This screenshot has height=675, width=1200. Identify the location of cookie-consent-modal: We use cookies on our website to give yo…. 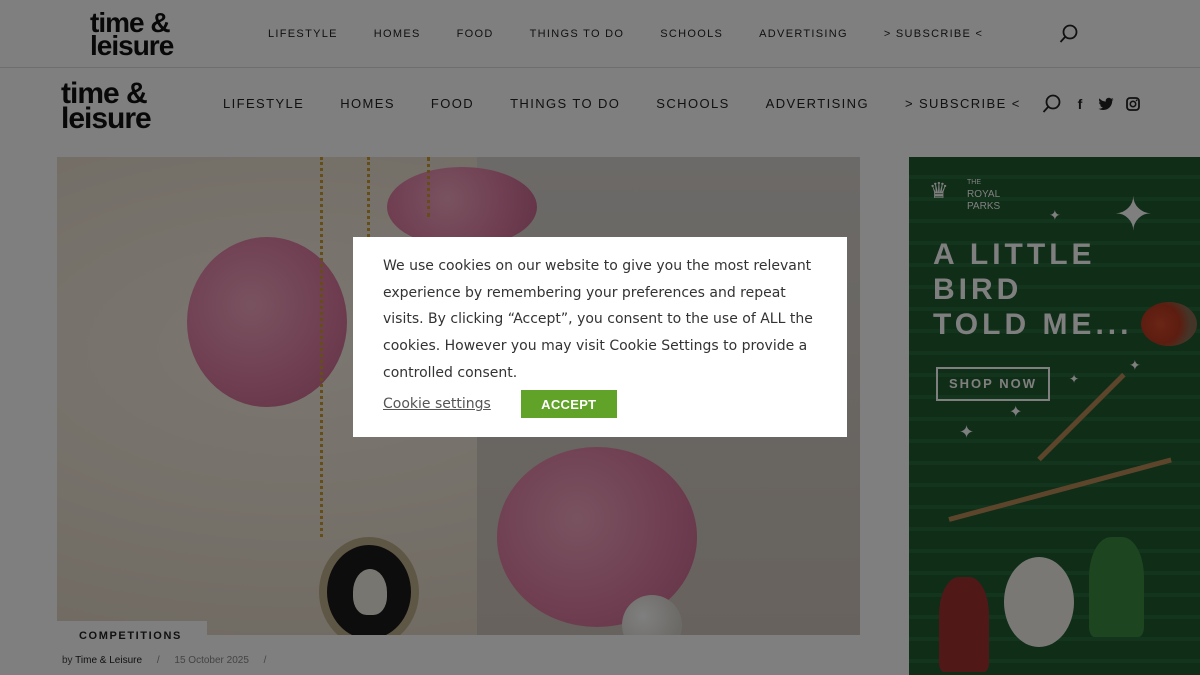
(600, 337).